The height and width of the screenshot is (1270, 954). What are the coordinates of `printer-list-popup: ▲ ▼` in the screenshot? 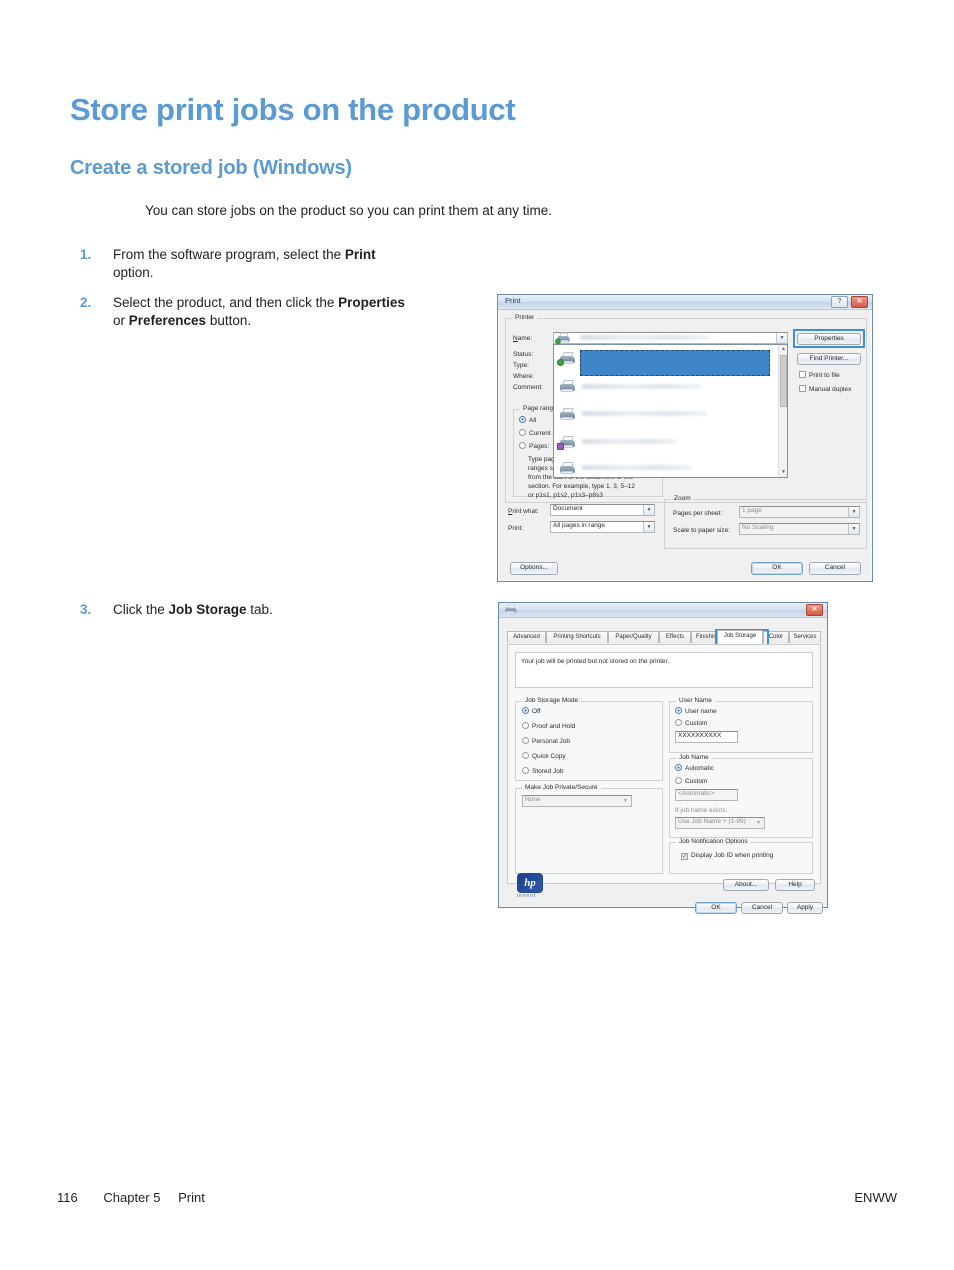 It's located at (670, 411).